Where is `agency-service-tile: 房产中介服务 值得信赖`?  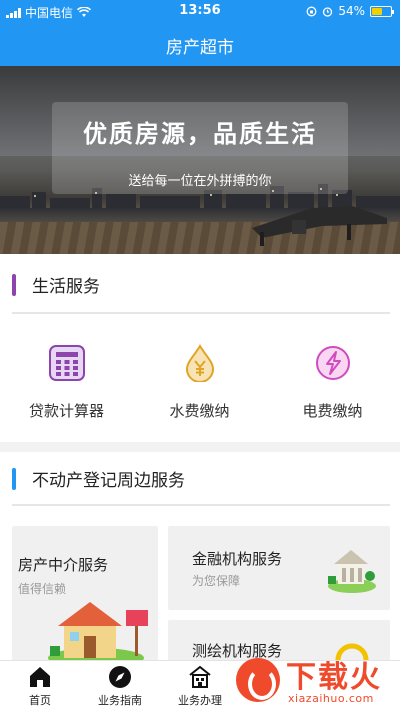
agency-service-tile: 房产中介服务 值得信赖 is located at coordinates (85, 596).